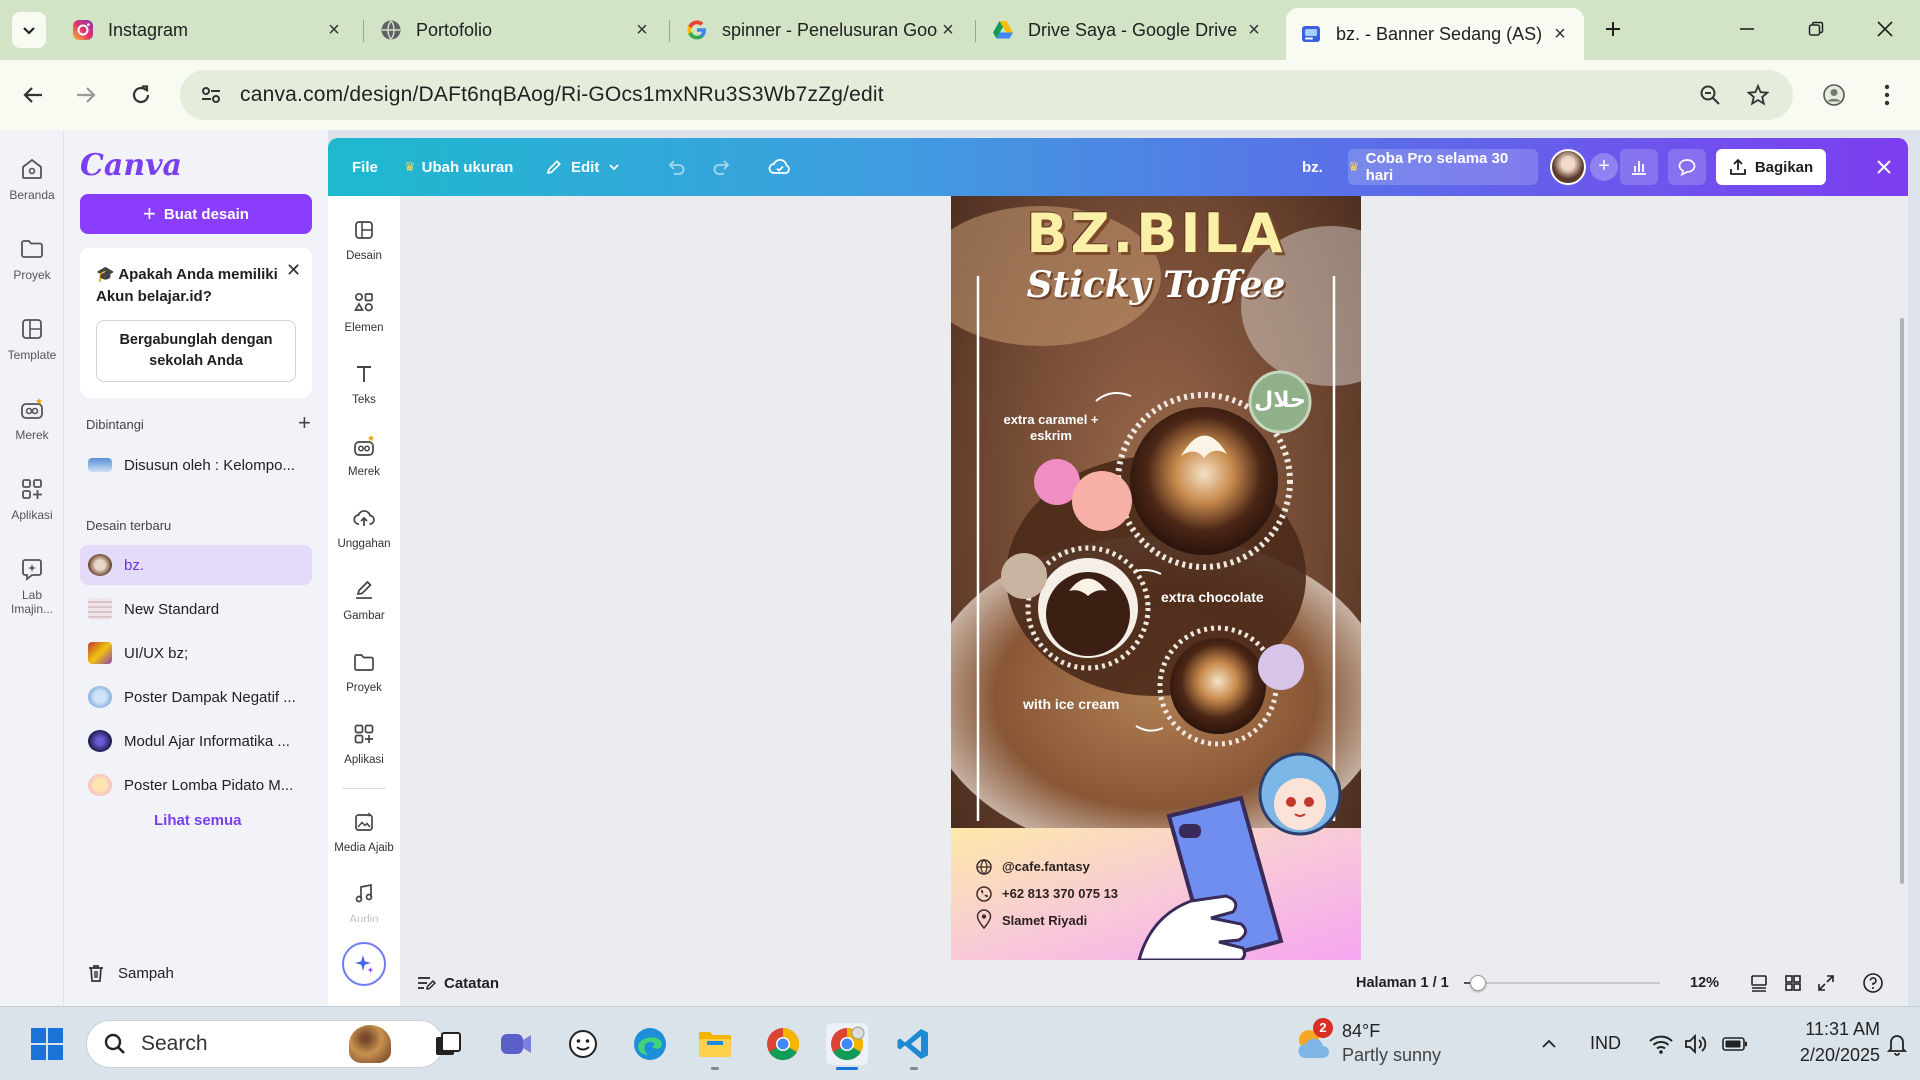 Image resolution: width=1920 pixels, height=1080 pixels. What do you see at coordinates (1044, 920) in the screenshot?
I see `contact-address: Slamet Riyadi` at bounding box center [1044, 920].